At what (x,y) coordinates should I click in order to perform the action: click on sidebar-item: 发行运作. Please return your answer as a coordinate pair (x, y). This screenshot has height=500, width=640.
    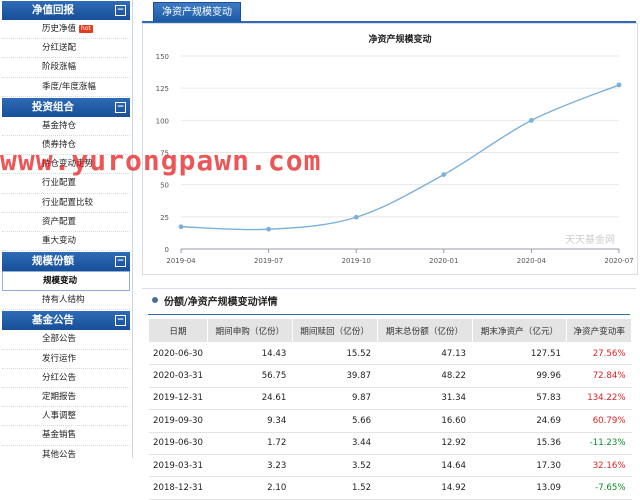
    Looking at the image, I should click on (66, 359).